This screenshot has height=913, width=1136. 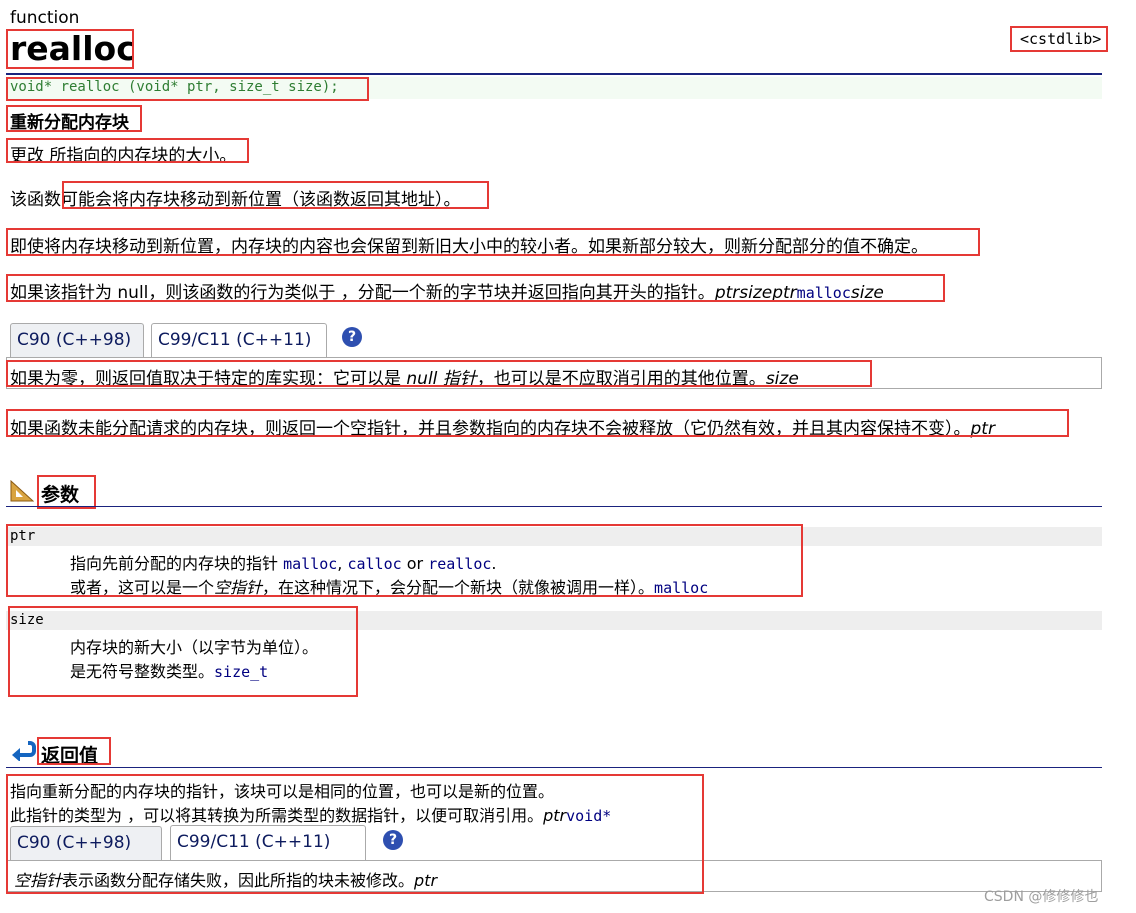 What do you see at coordinates (475, 288) in the screenshot?
I see `para-3-highlight` at bounding box center [475, 288].